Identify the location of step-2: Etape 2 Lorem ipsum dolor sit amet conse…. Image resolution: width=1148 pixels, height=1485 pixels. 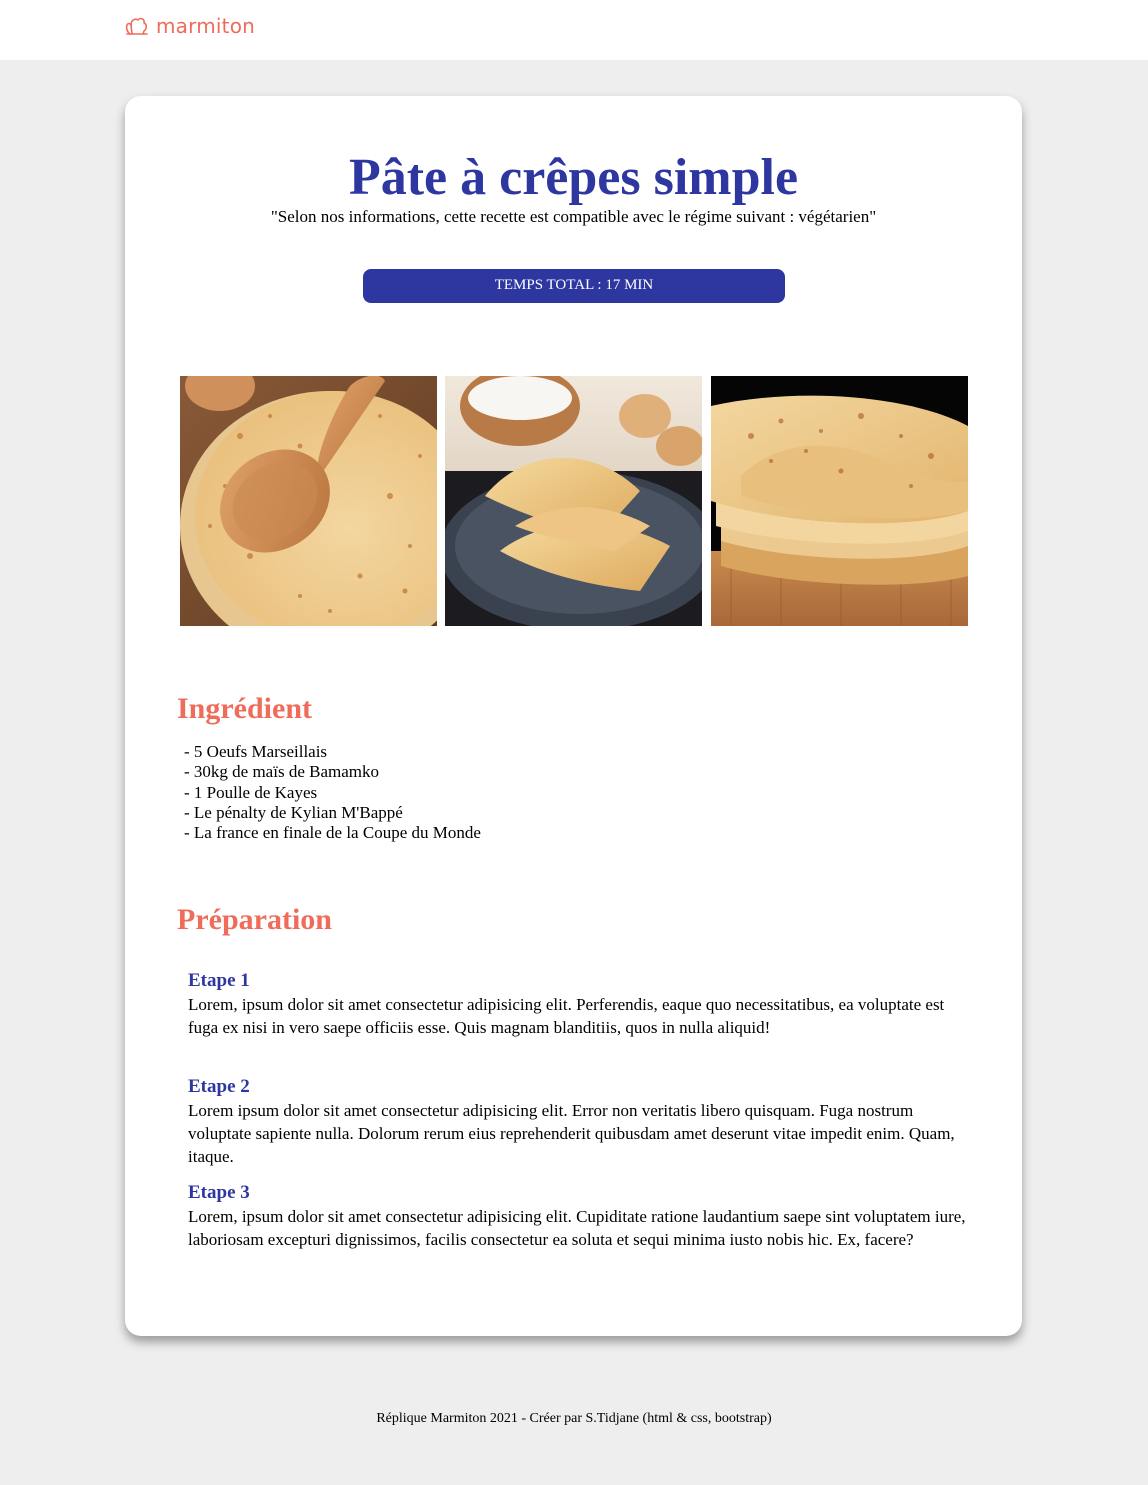
(578, 1122).